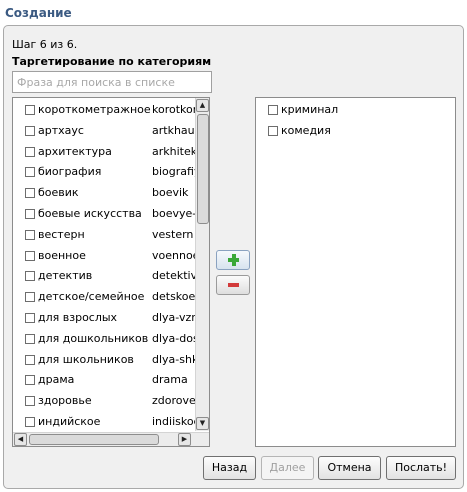 This screenshot has width=467, height=492. What do you see at coordinates (94, 109) in the screenshot?
I see `category-name: короткометражное` at bounding box center [94, 109].